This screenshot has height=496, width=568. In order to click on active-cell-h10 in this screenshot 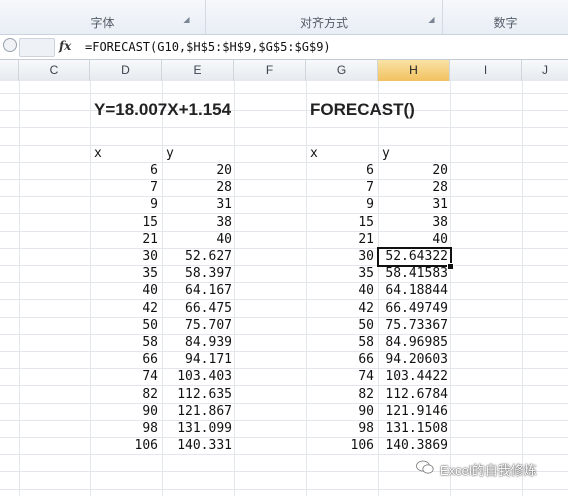, I will do `click(414, 257)`.